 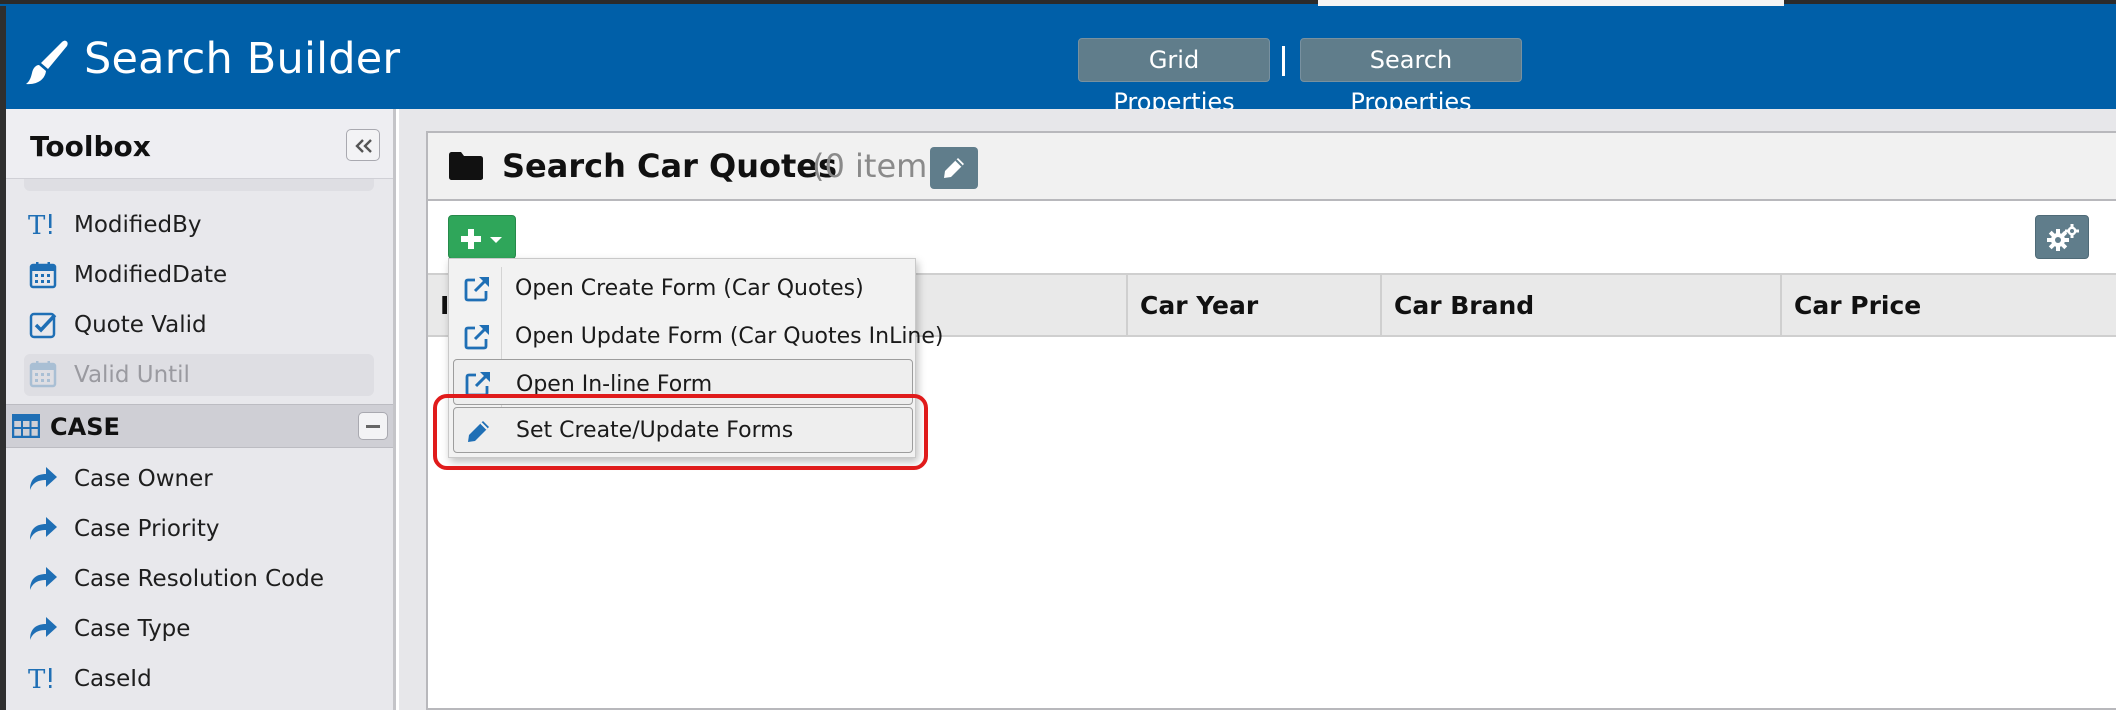 I want to click on column-header-car-year: Car Year, so click(x=1255, y=305).